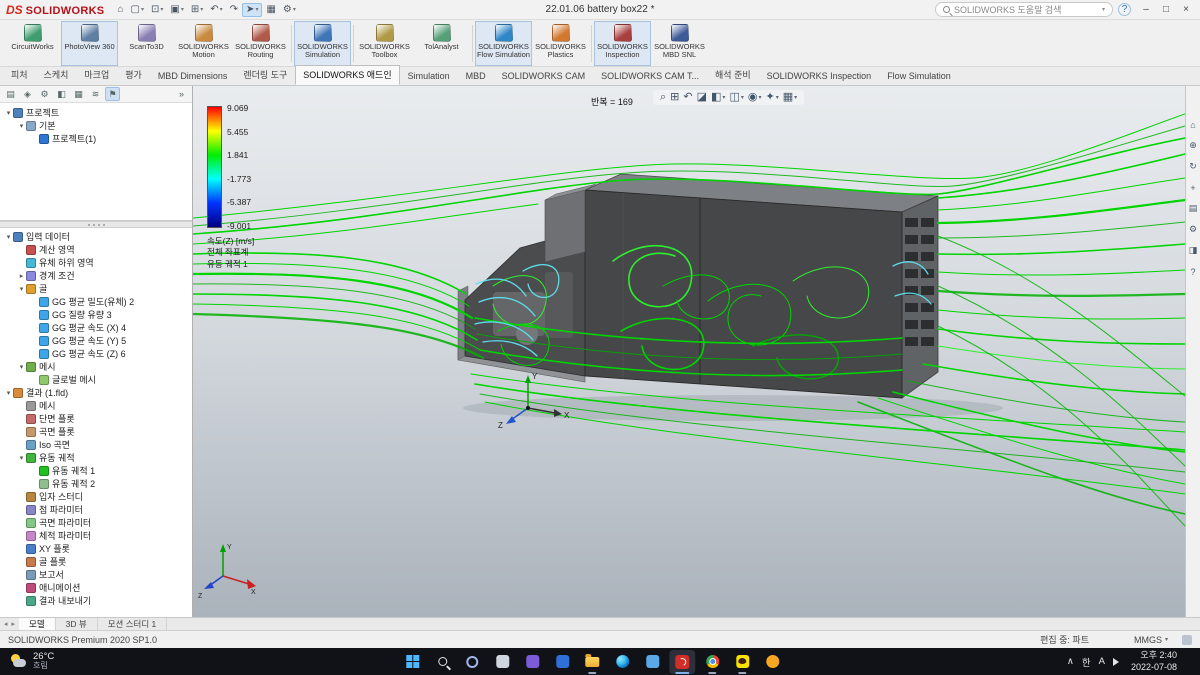  Describe the element at coordinates (6, 624) in the screenshot. I see `tab-scroll-left-icon: ◂` at that location.